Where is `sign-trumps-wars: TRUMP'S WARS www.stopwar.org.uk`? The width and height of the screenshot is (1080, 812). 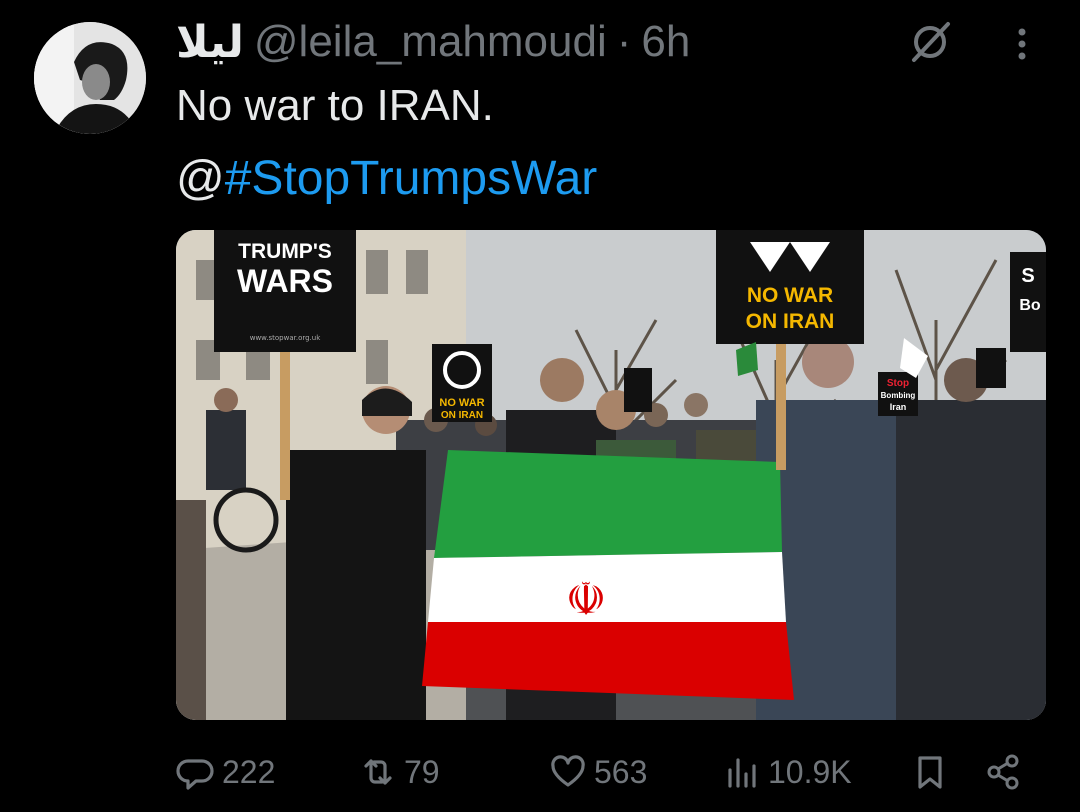 sign-trumps-wars: TRUMP'S WARS www.stopwar.org.uk is located at coordinates (285, 291).